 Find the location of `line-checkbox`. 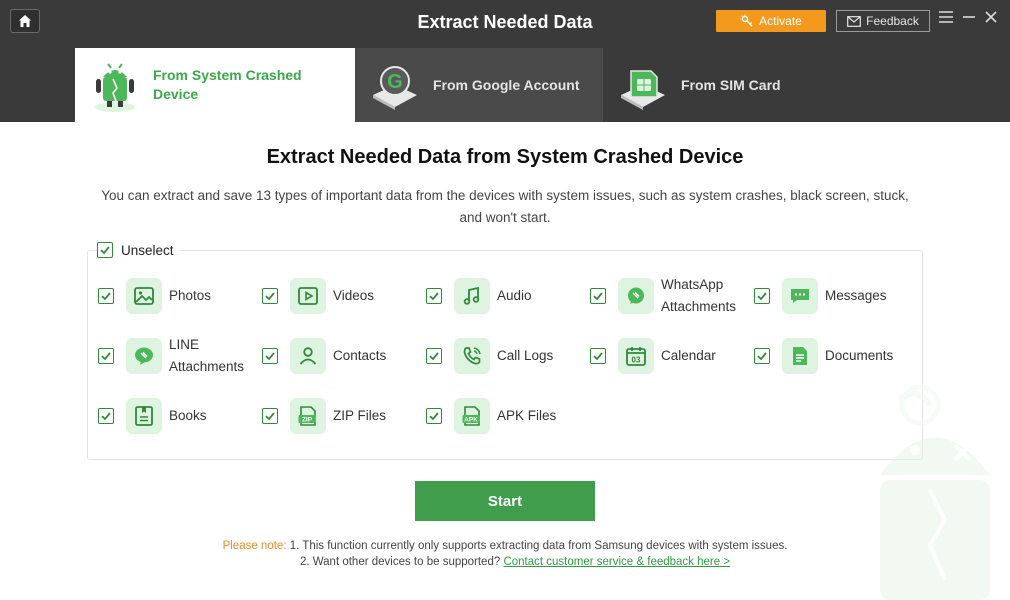

line-checkbox is located at coordinates (106, 356).